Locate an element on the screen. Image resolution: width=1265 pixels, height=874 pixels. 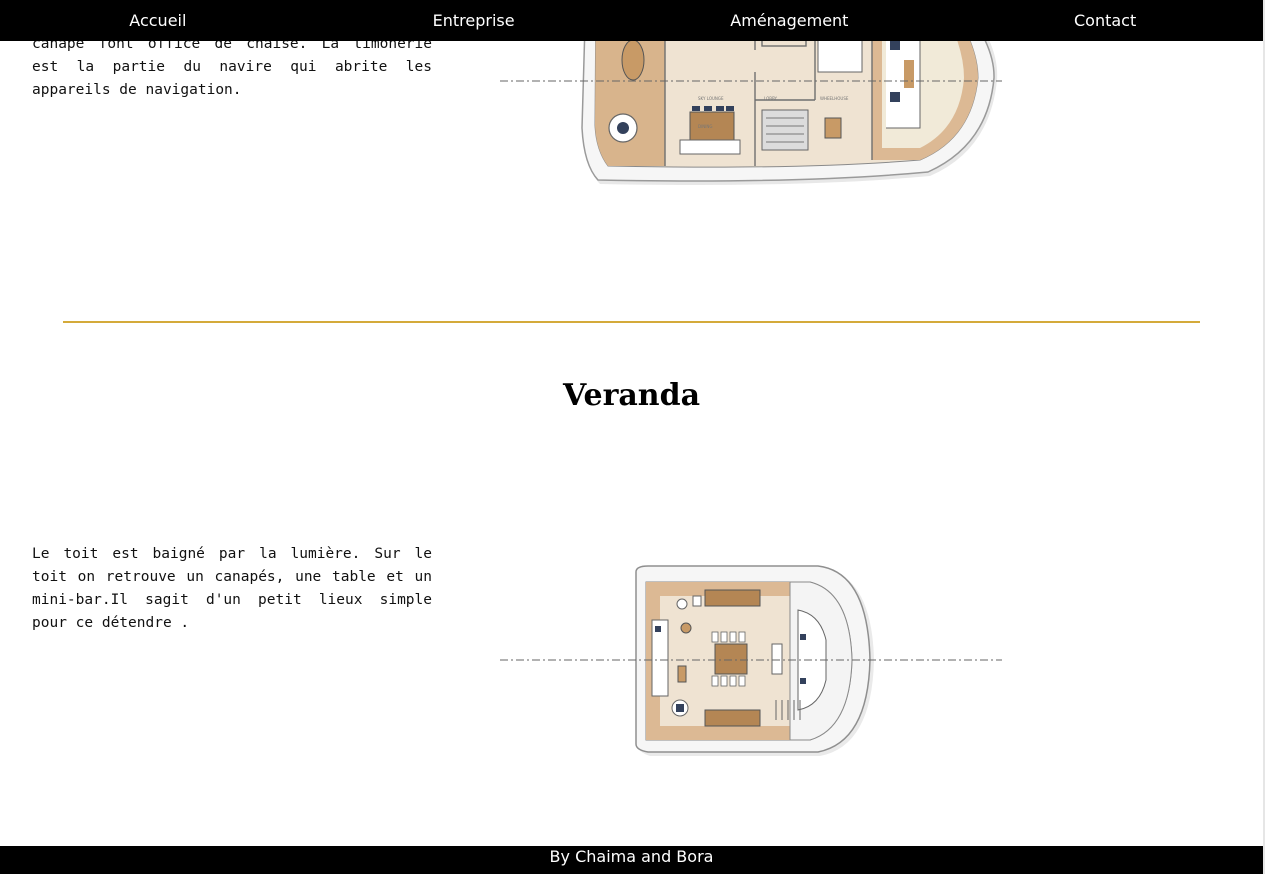
veranda-deck-plan-image is located at coordinates (751, 660).